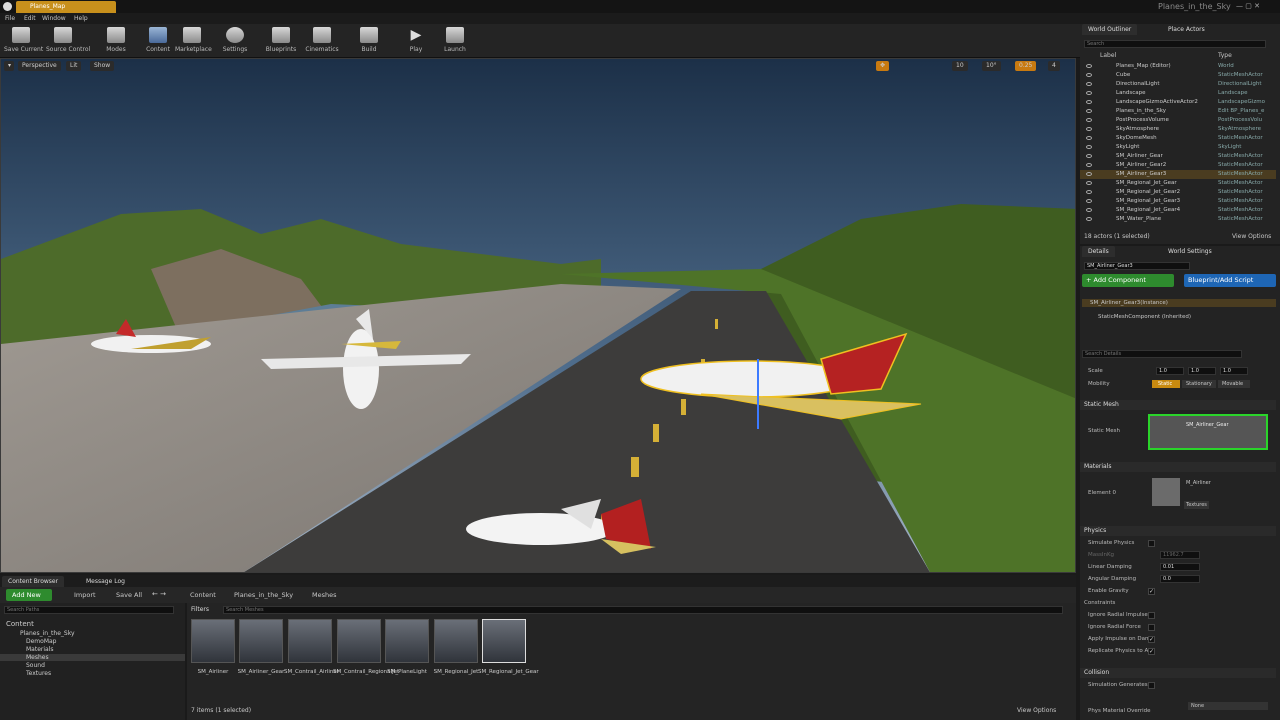 This screenshot has width=1280, height=720. Describe the element at coordinates (38, 673) in the screenshot. I see `tree-textures: Textures` at that location.